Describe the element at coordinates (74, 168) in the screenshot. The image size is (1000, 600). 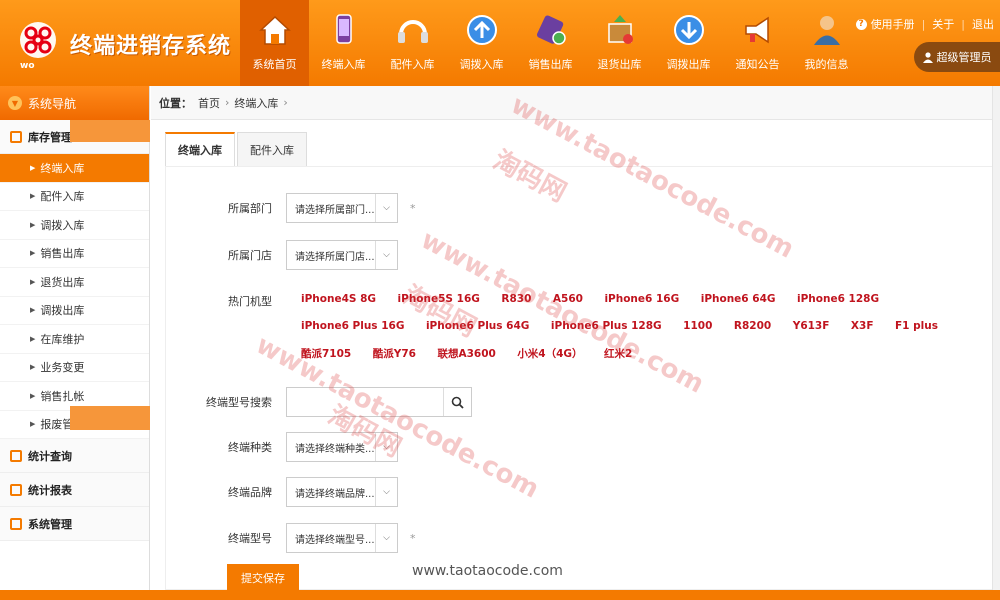
I see `sidebar-item-terminal-in: ▶ 终端入库` at that location.